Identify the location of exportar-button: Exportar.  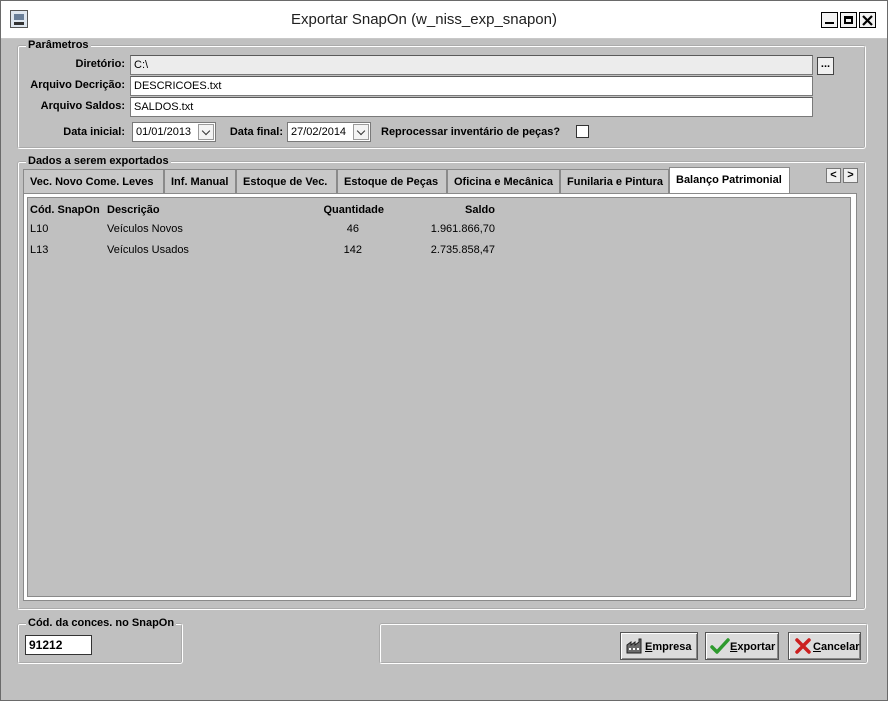
(742, 646).